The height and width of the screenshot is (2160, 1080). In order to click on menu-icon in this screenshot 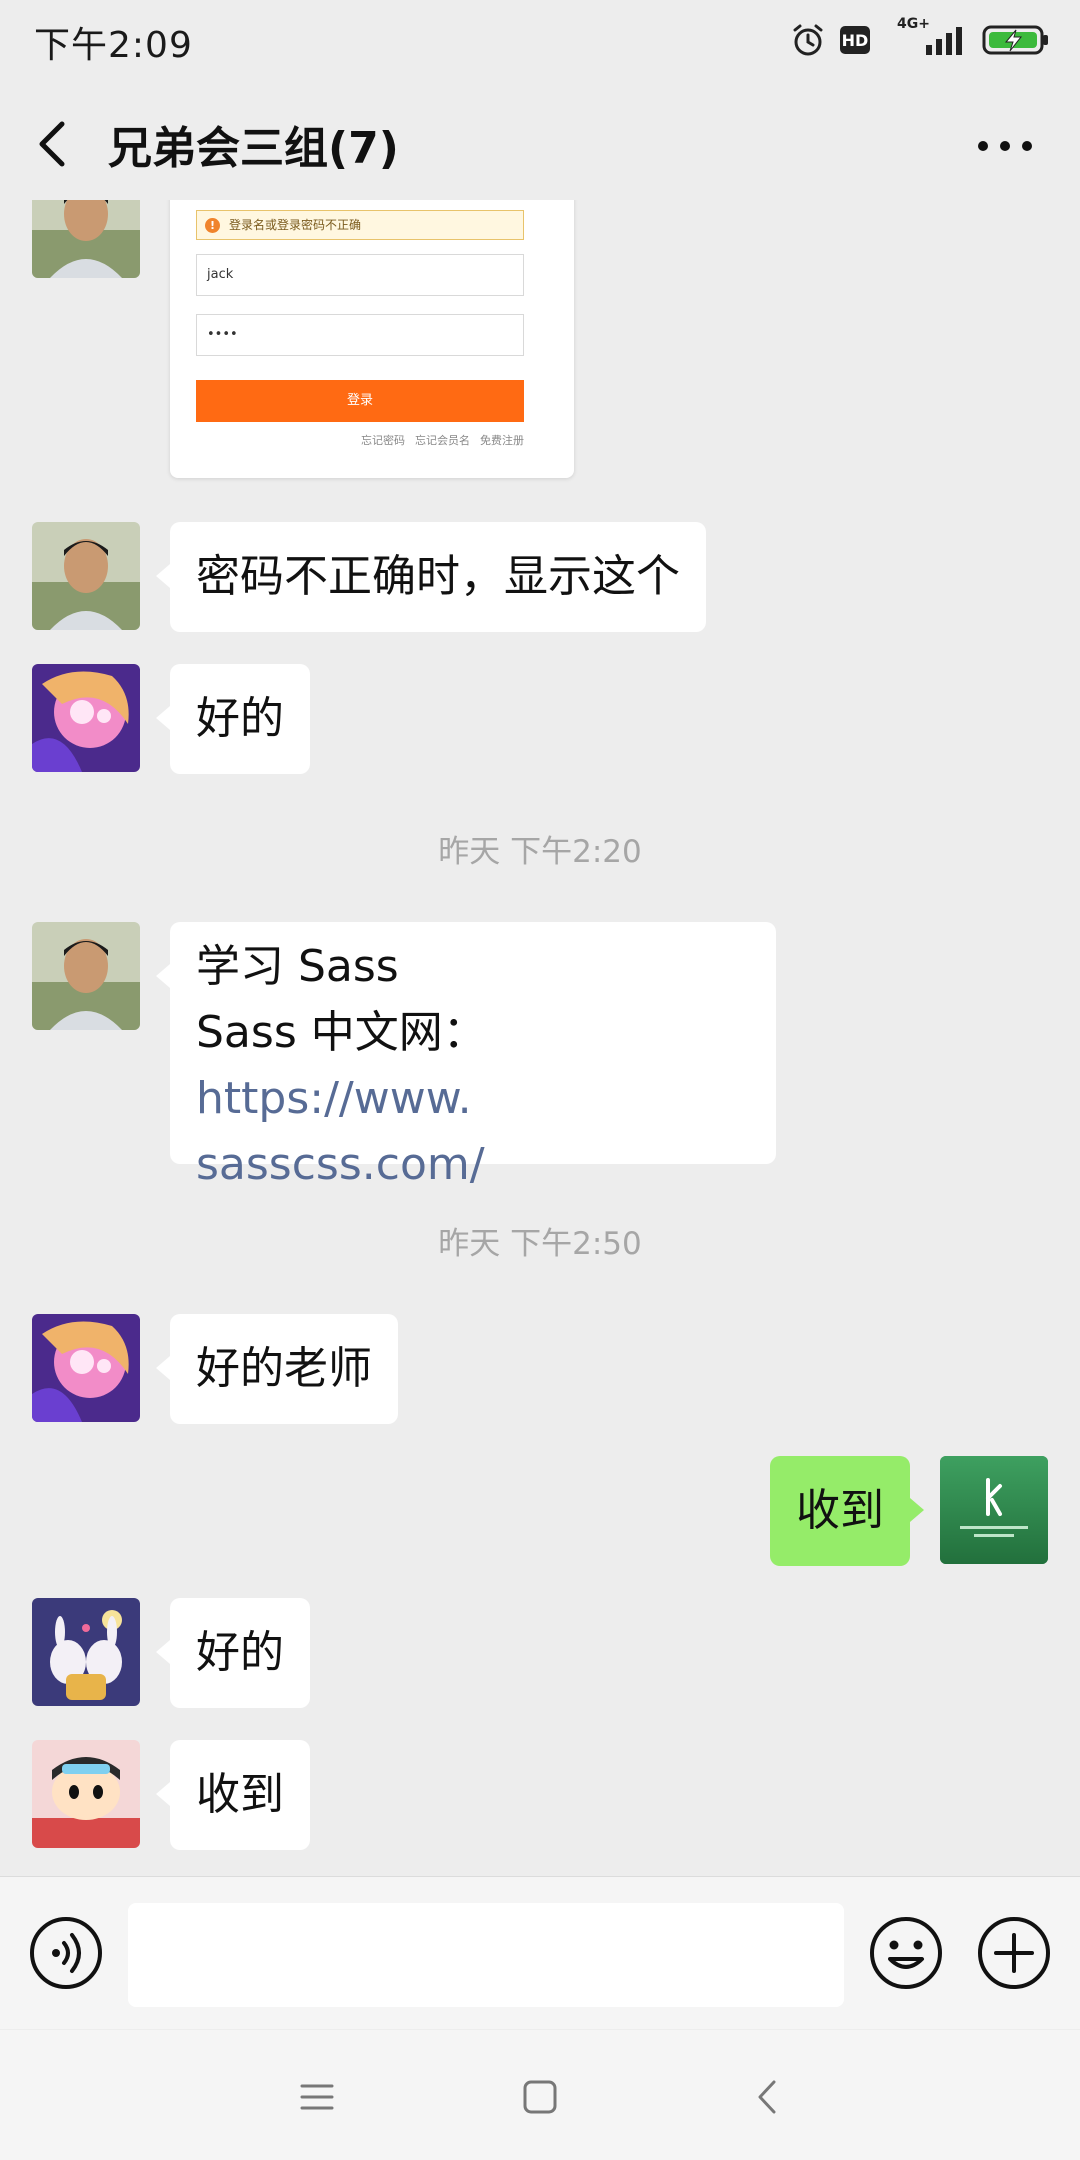, I will do `click(317, 2097)`.